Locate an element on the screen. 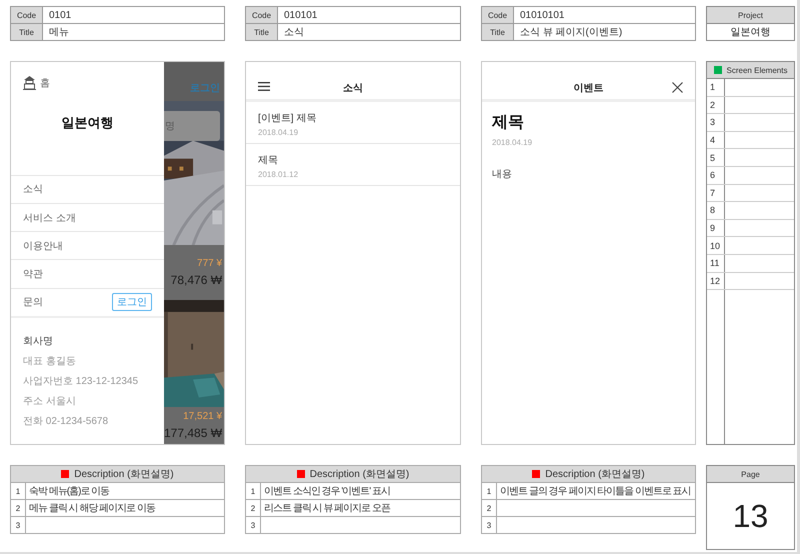 This screenshot has height=554, width=800. won-price: 78,476 ₩ is located at coordinates (196, 279).